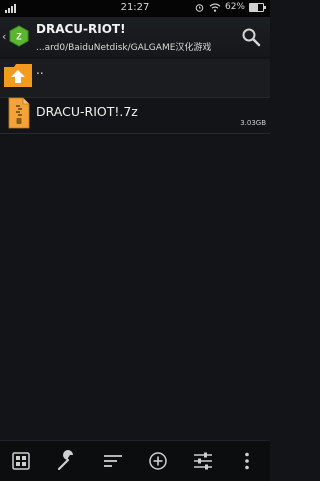  I want to click on file-list-item: DRACU-RIOT!.7z 3.03GB, so click(135, 115).